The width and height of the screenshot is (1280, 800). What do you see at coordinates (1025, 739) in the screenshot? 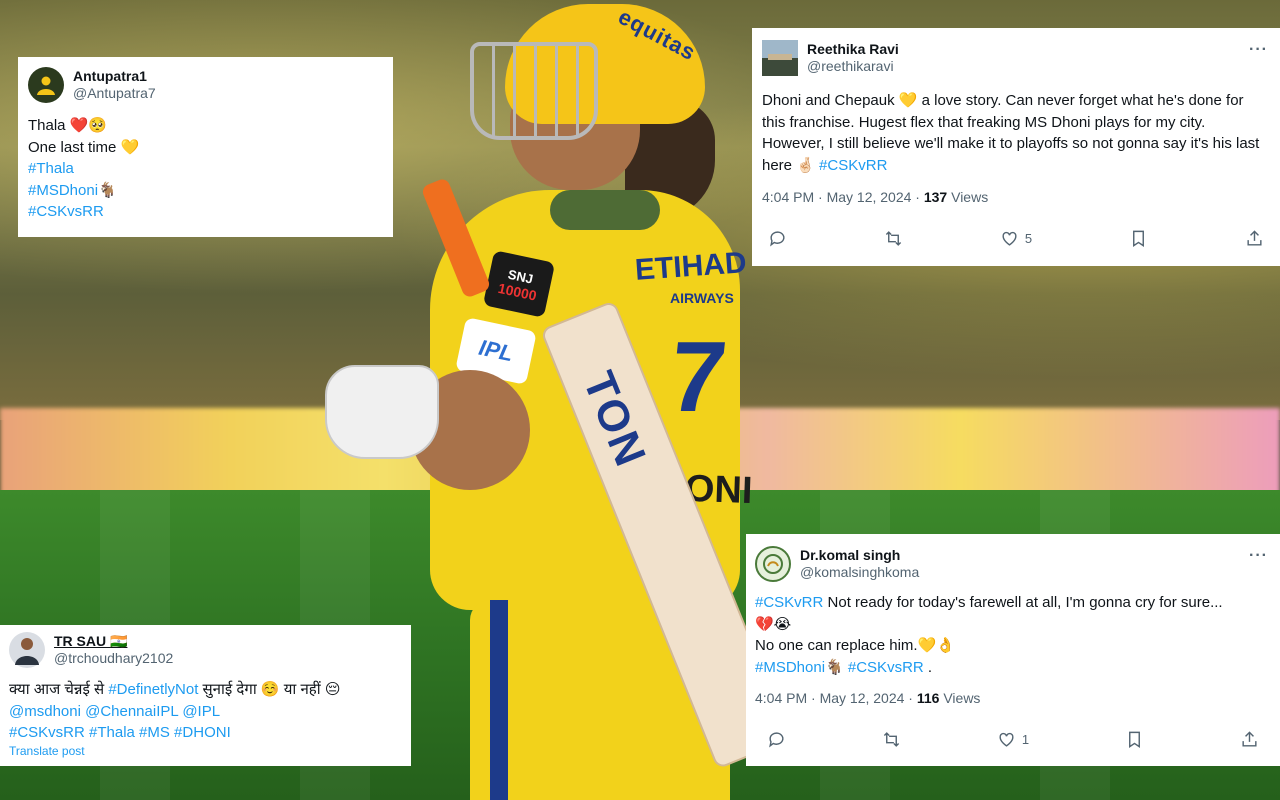
I see `like-count: 1` at bounding box center [1025, 739].